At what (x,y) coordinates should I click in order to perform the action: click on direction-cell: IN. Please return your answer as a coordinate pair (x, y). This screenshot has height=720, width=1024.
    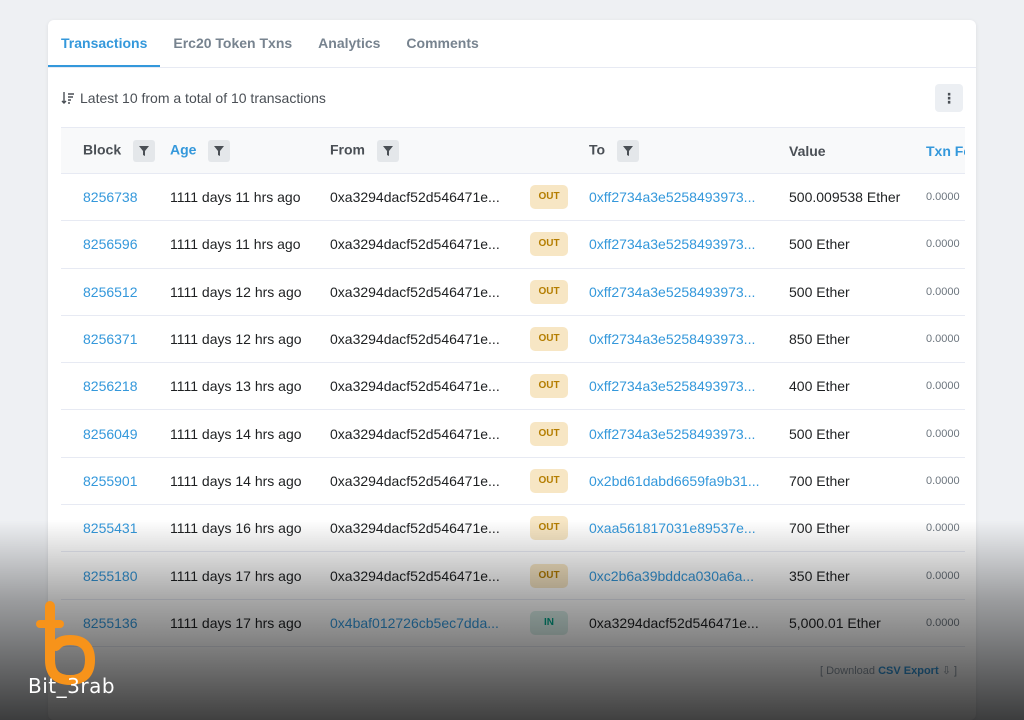
    Looking at the image, I should click on (549, 622).